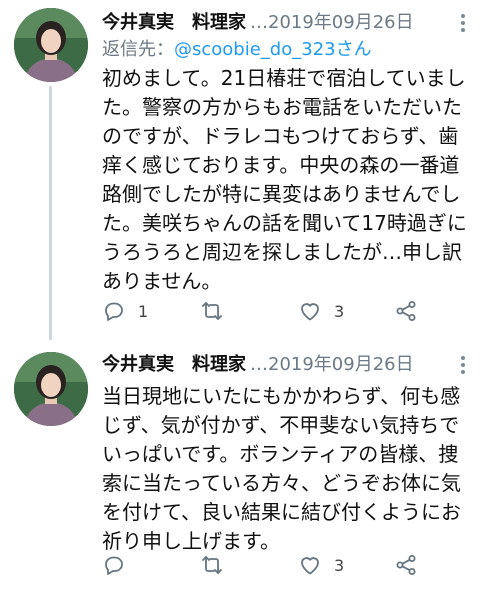  Describe the element at coordinates (282, 107) in the screenshot. I see `tweet-text-line: た。警察の方からもお電話をいただいた` at that location.